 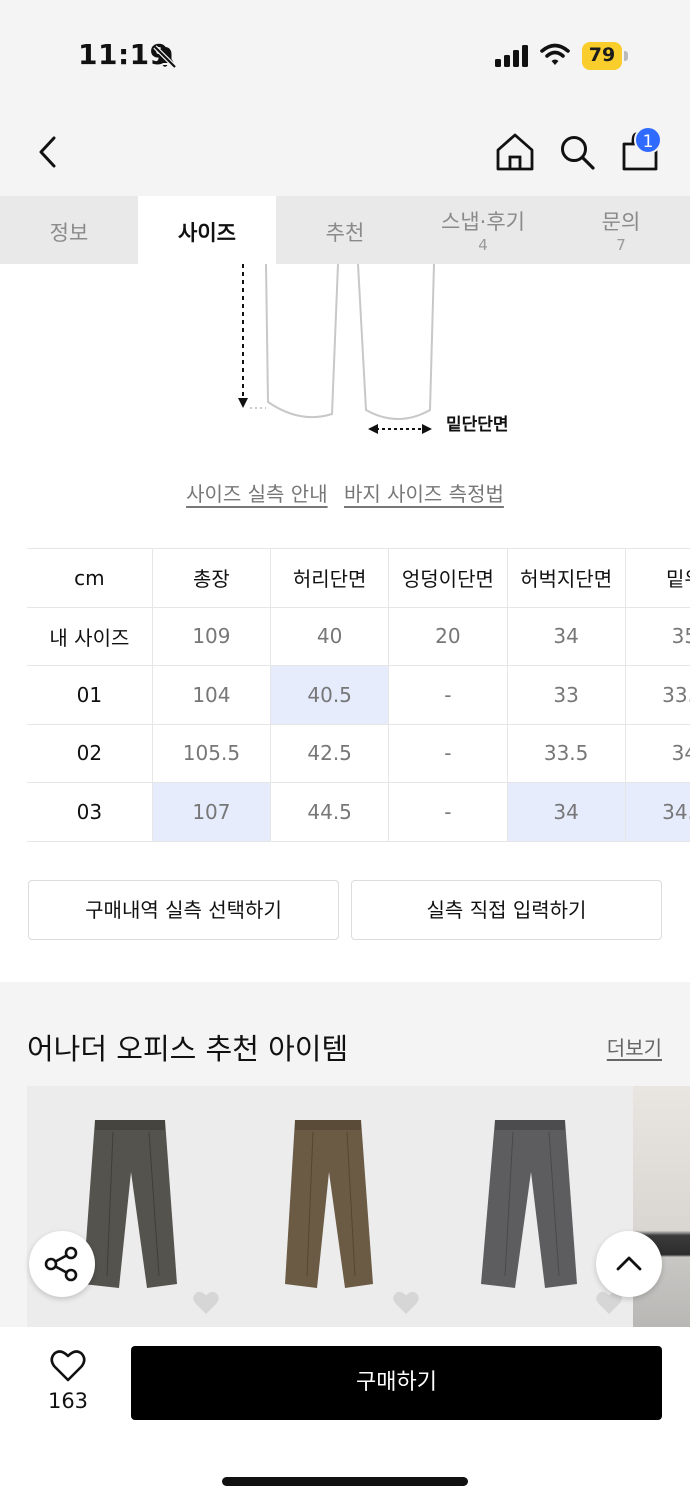 What do you see at coordinates (165, 57) in the screenshot?
I see `bell-slash-icon` at bounding box center [165, 57].